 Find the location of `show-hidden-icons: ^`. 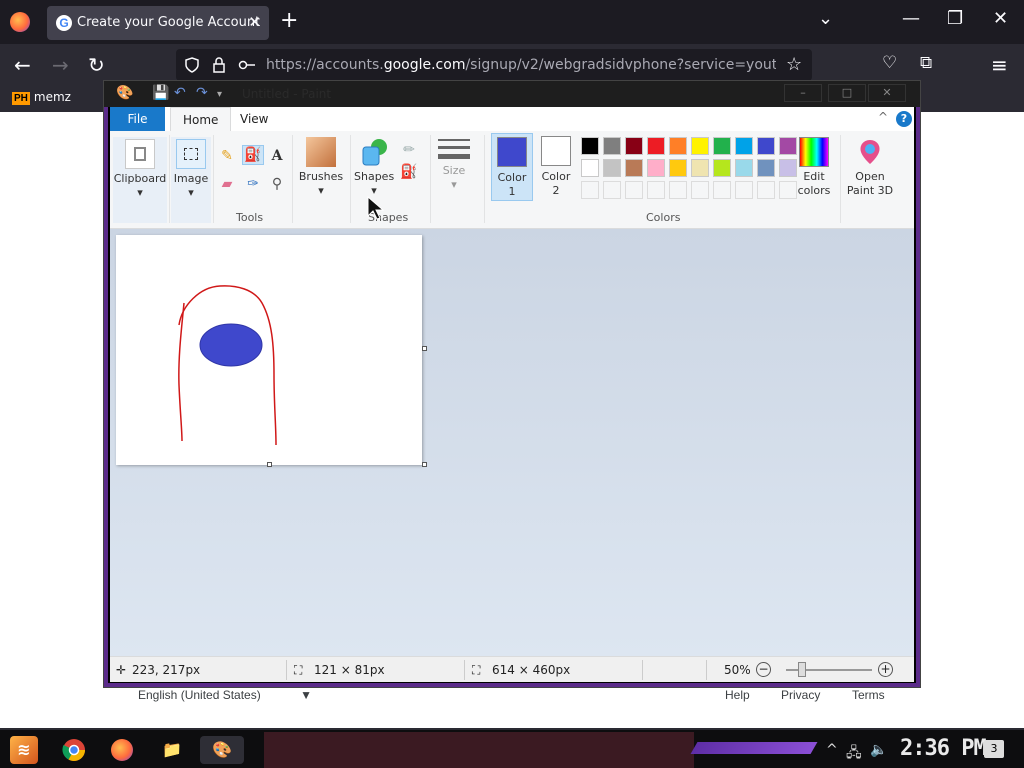

show-hidden-icons: ^ is located at coordinates (832, 750).